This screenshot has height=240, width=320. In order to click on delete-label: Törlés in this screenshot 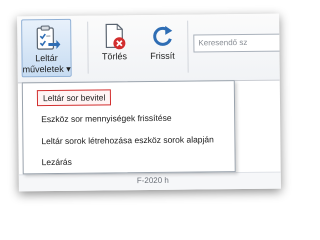, I will do `click(114, 56)`.